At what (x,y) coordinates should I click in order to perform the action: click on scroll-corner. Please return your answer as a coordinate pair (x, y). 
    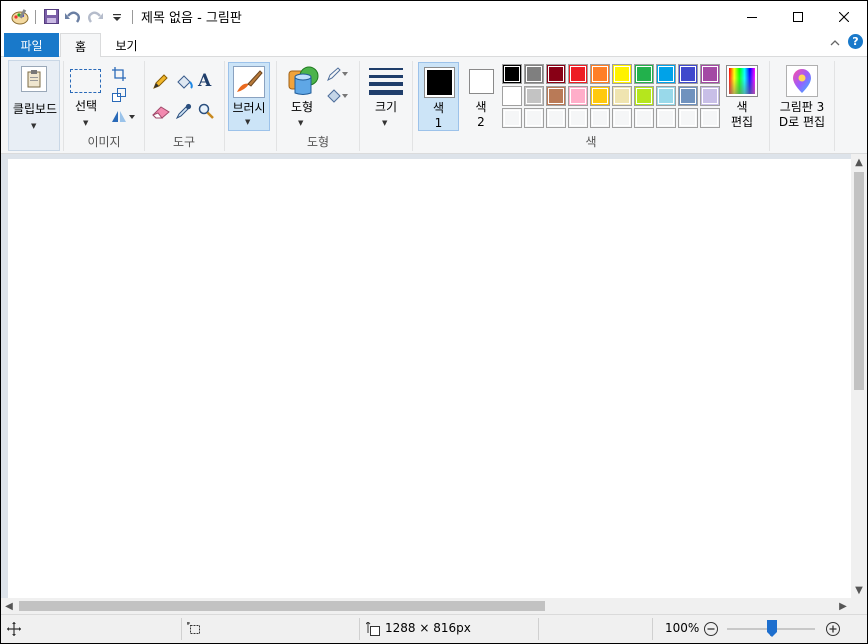
    Looking at the image, I should click on (859, 606).